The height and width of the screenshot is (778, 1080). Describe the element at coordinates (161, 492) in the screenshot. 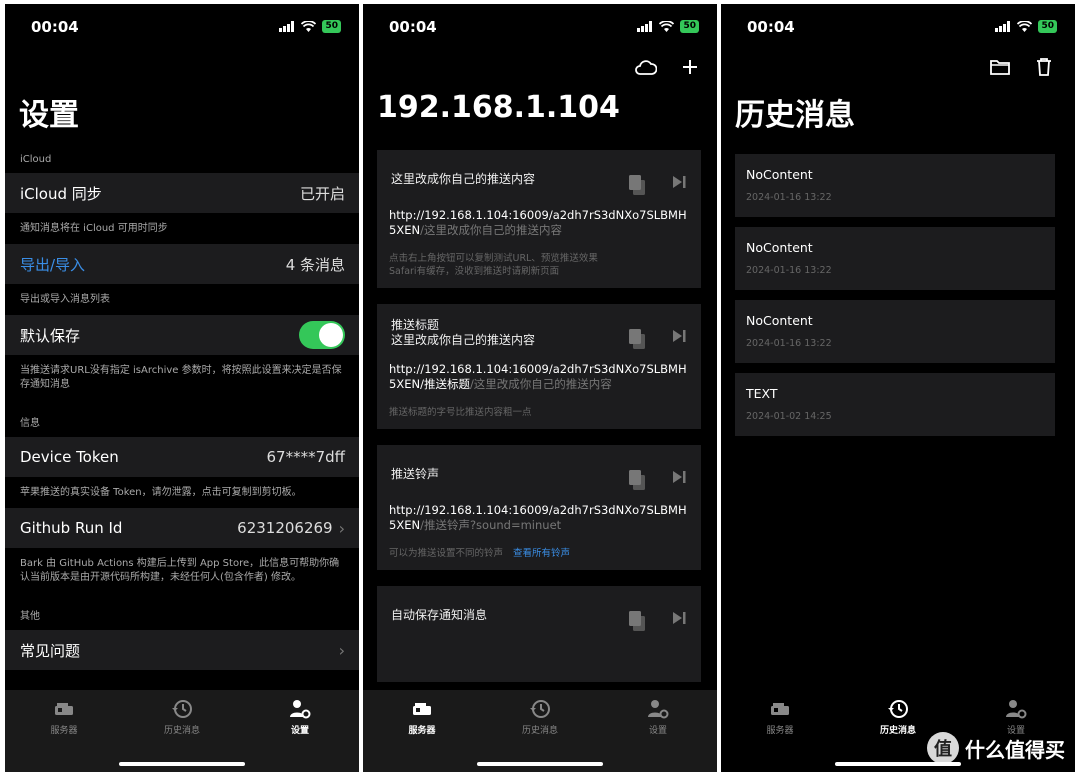

I see `device-token-footer: 苹果推送的真实设备 Token，请勿泄露，点击可复制到剪切板。` at that location.